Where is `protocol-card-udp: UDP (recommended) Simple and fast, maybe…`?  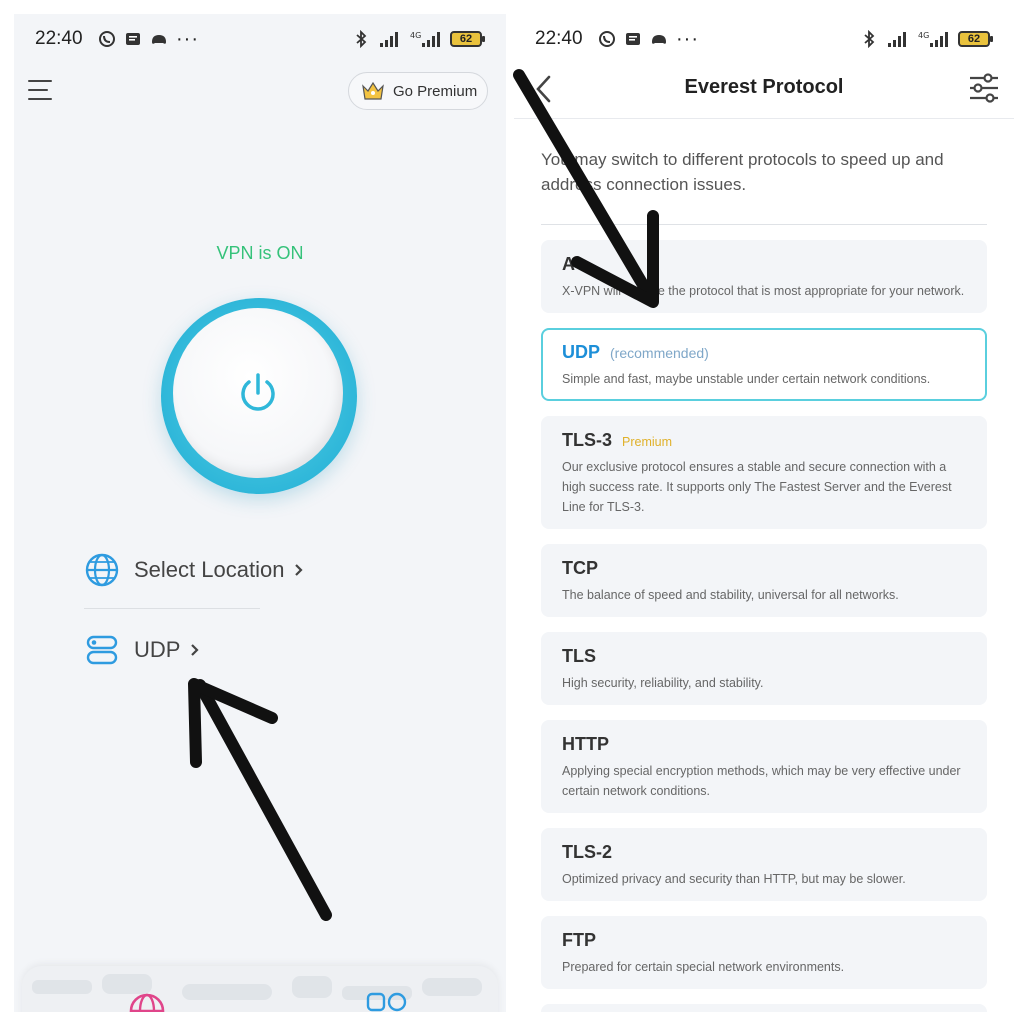 protocol-card-udp: UDP (recommended) Simple and fast, maybe… is located at coordinates (764, 364).